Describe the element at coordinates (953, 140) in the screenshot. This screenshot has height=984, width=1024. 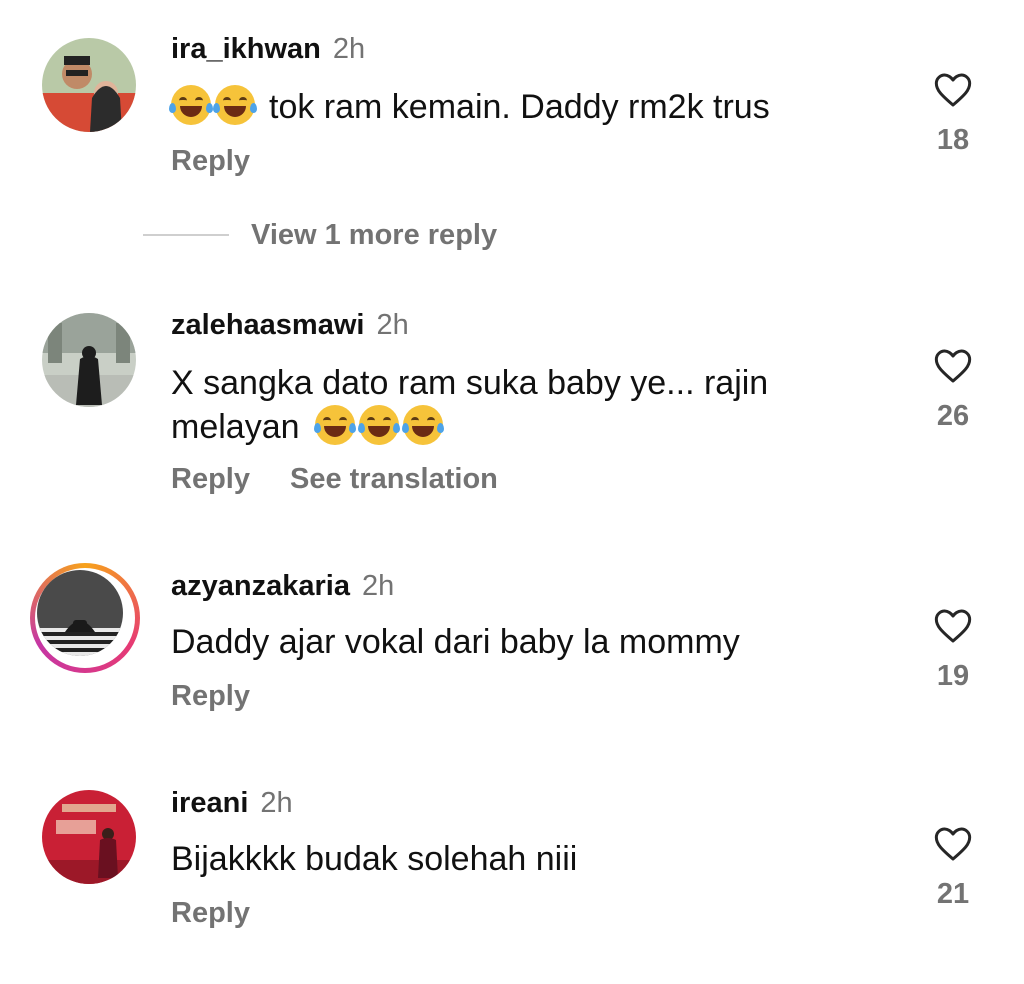
I see `like-count: 18` at that location.